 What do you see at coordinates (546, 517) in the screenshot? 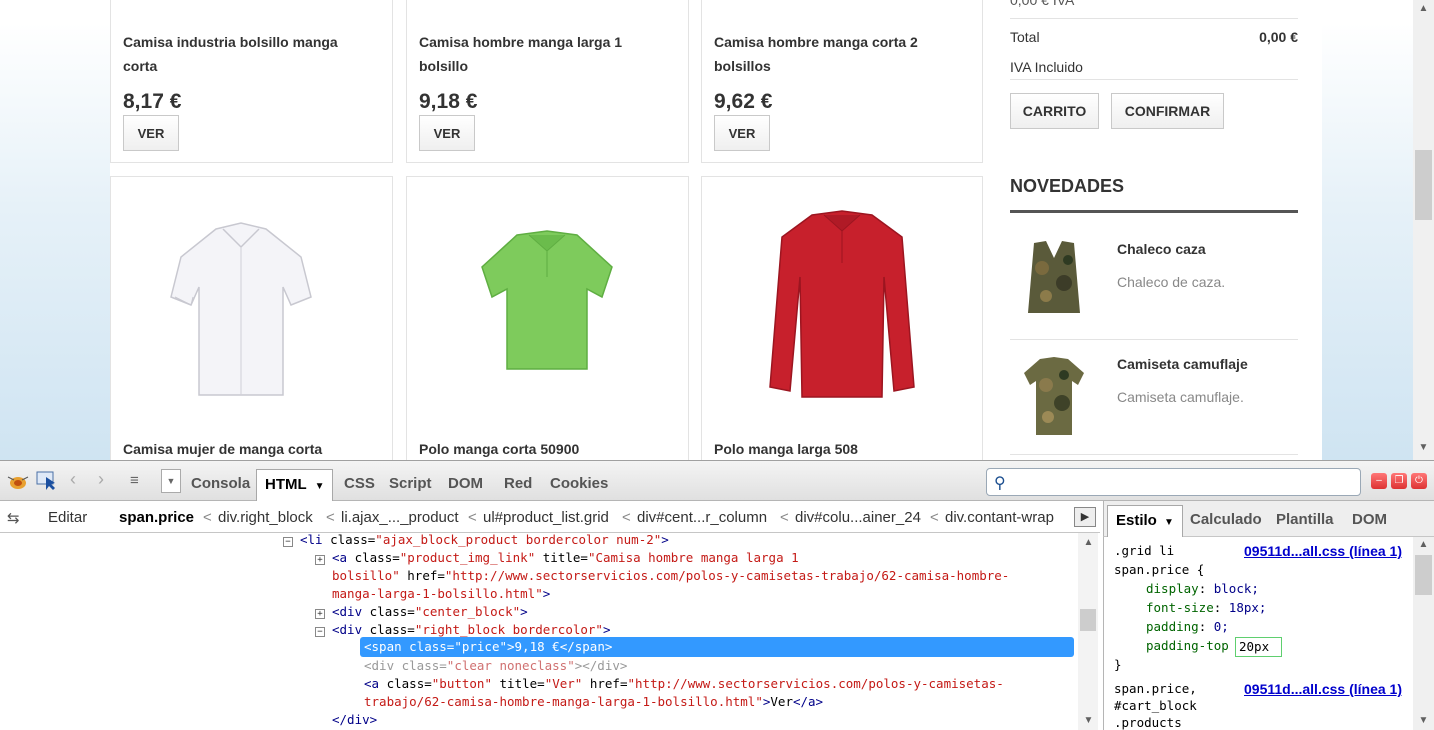
I see `crumb-ul-product-list: ul#product_list.grid` at bounding box center [546, 517].